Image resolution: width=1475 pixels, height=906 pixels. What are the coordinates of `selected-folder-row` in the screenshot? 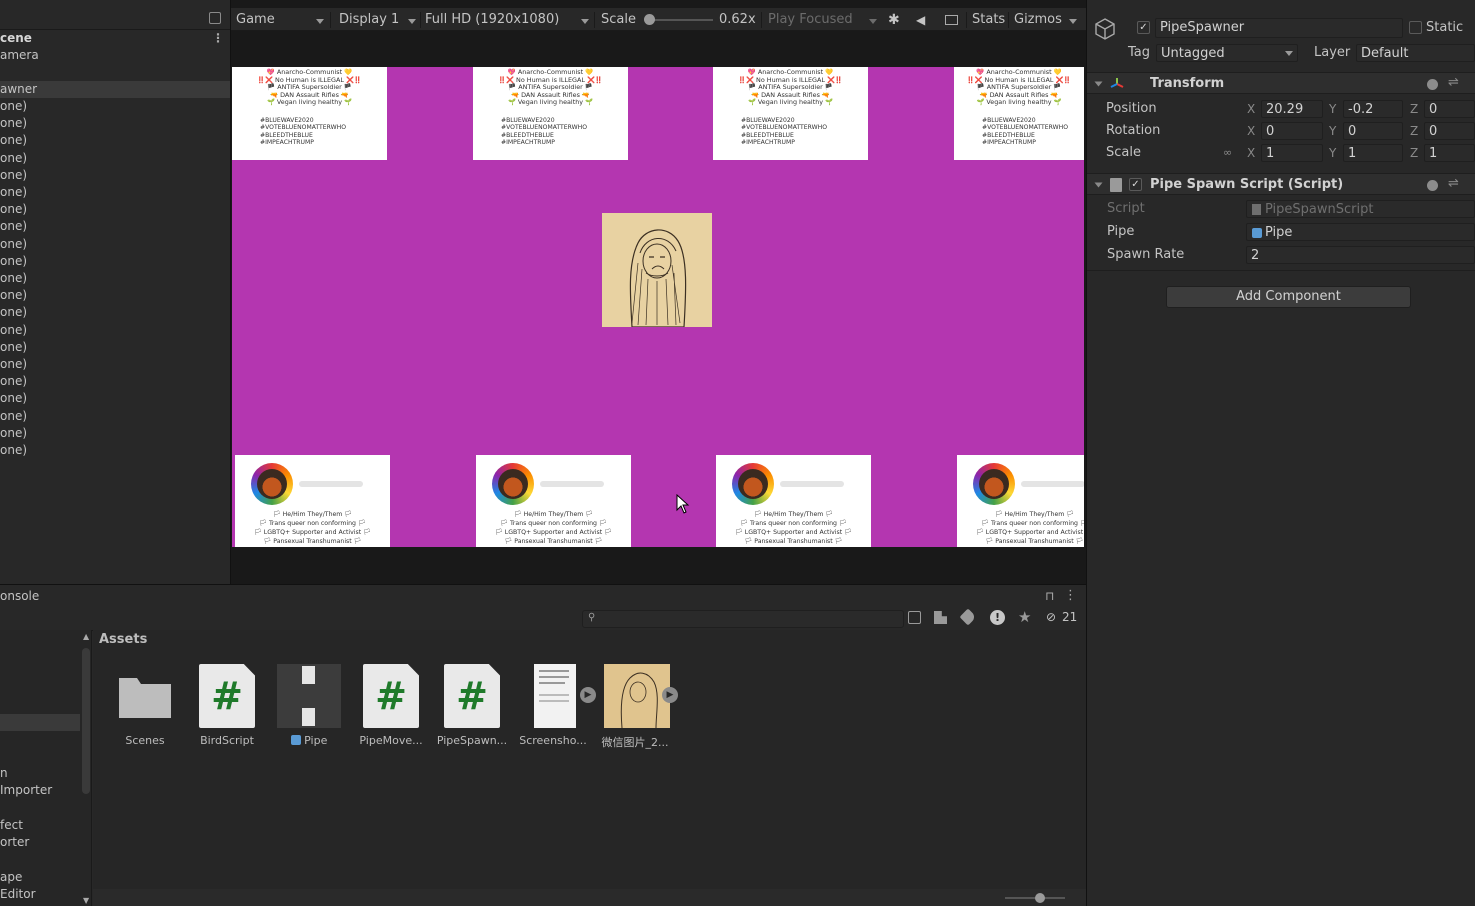 It's located at (40, 722).